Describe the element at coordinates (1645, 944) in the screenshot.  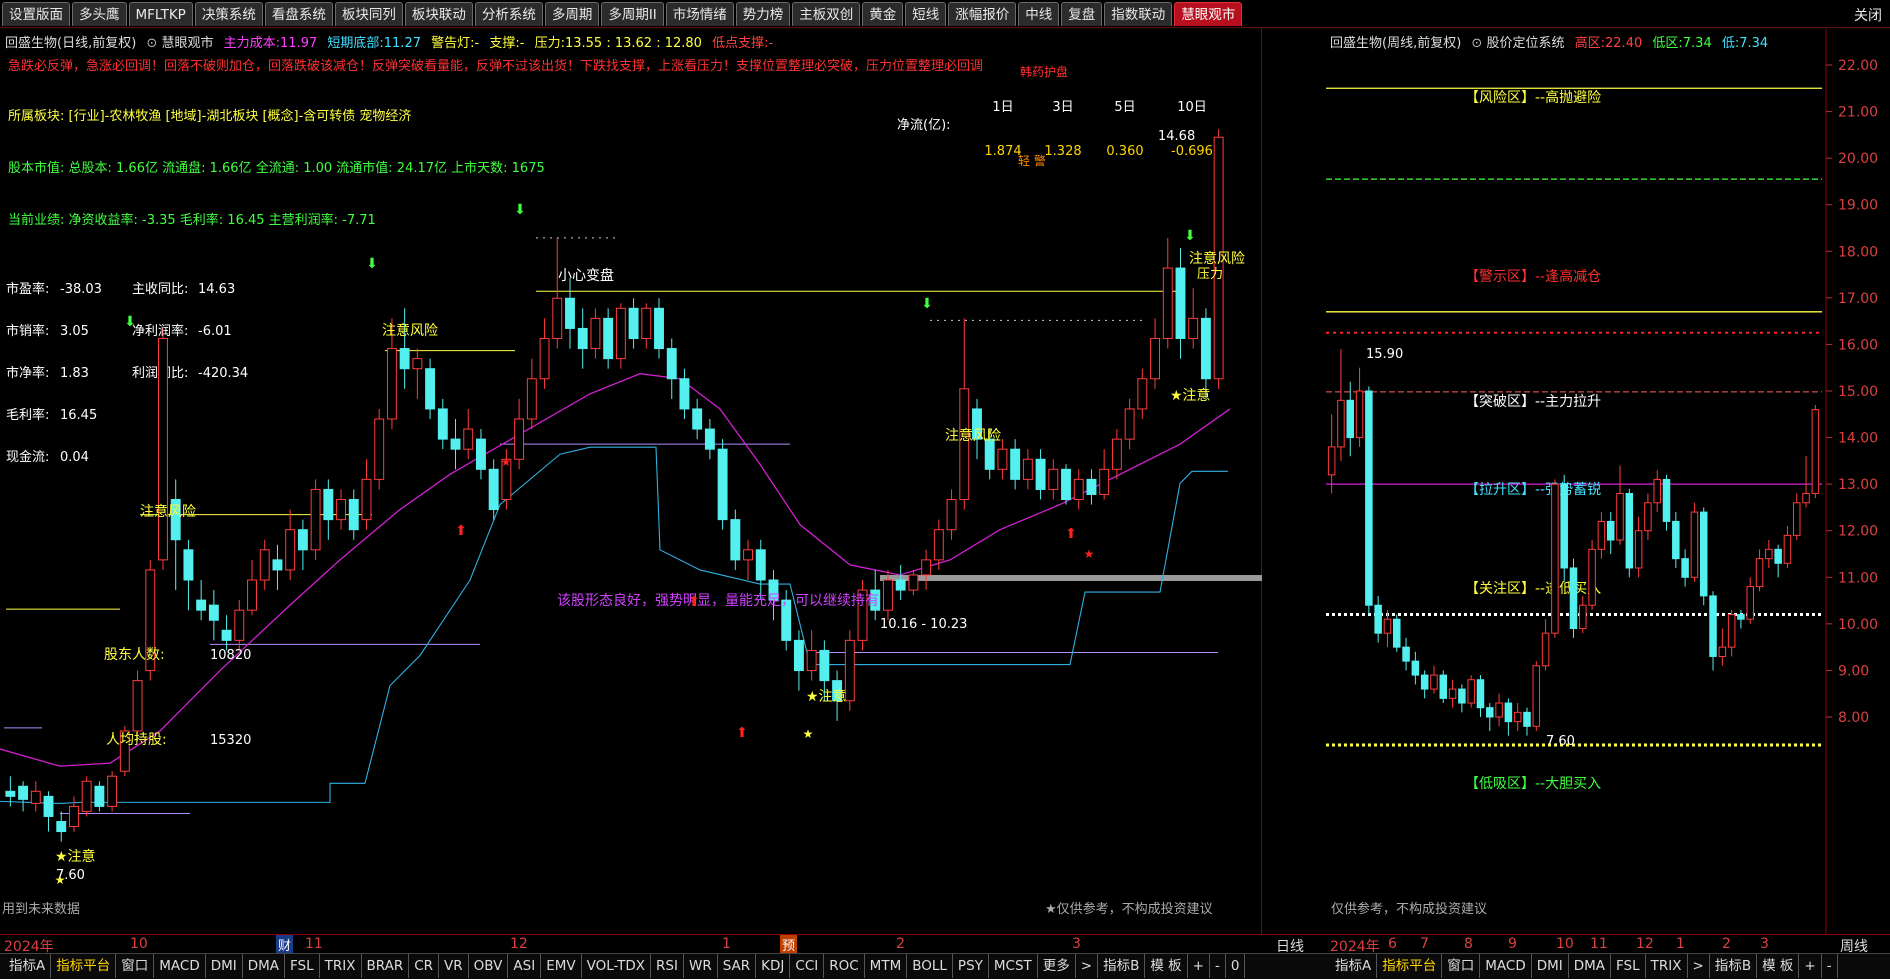
I see `weekly-time-label: 12` at that location.